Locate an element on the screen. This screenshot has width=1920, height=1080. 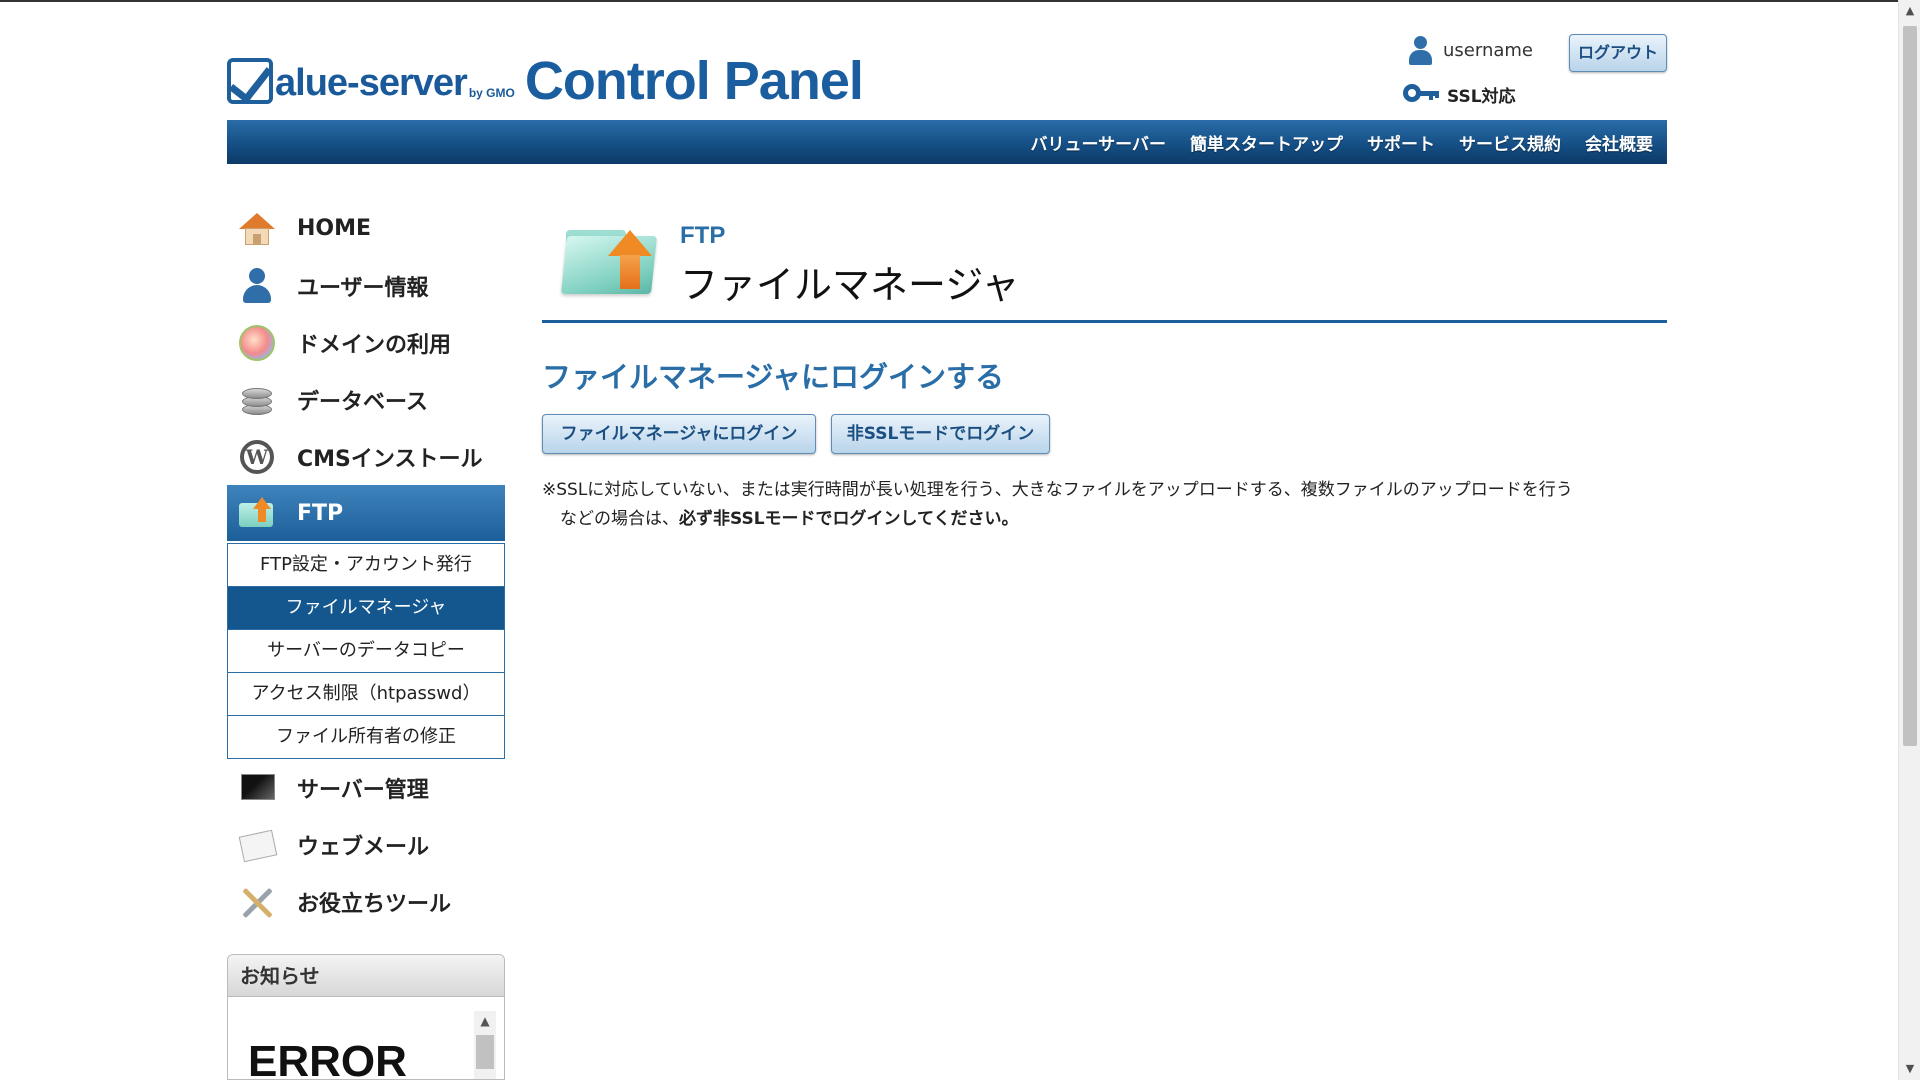
wordpress-icon: W is located at coordinates (257, 457).